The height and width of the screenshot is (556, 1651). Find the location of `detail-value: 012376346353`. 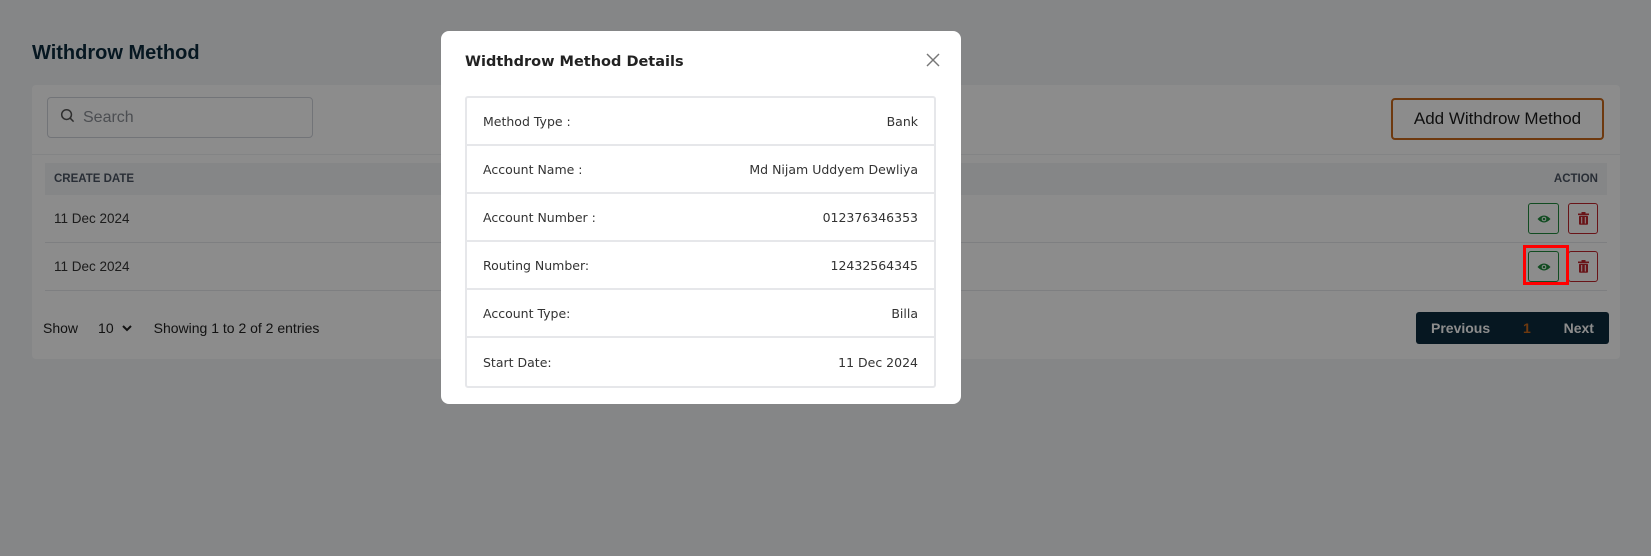

detail-value: 012376346353 is located at coordinates (870, 217).